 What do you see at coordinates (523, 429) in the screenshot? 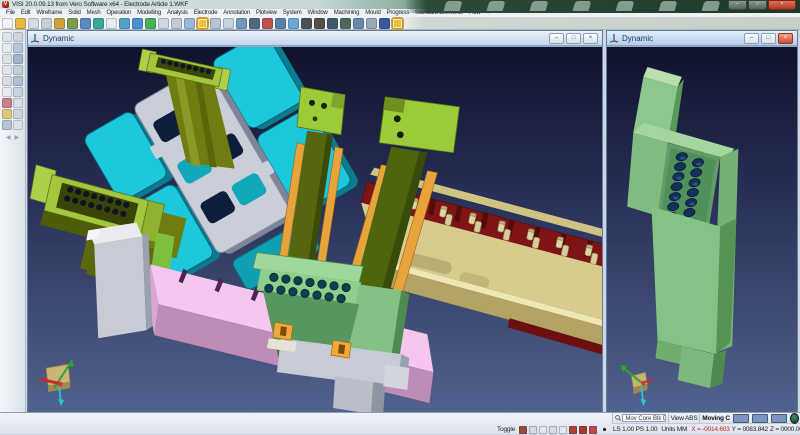
I see `print-status-icon` at bounding box center [523, 429].